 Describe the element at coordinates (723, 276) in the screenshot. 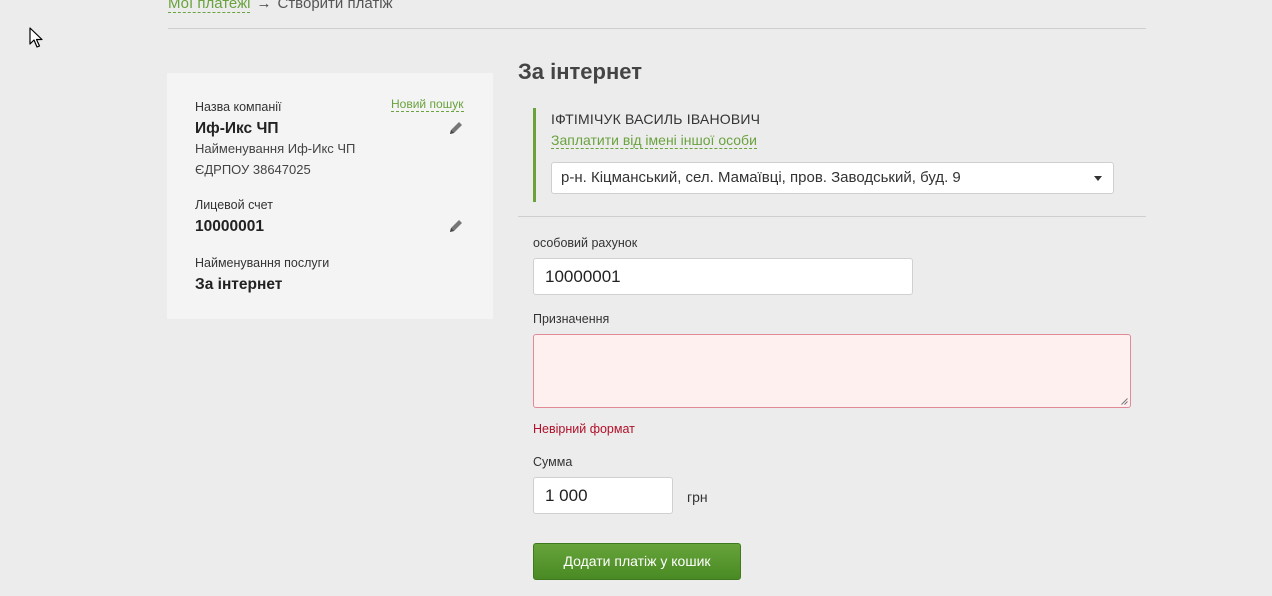

I see `personal-account-input: 10000001` at that location.